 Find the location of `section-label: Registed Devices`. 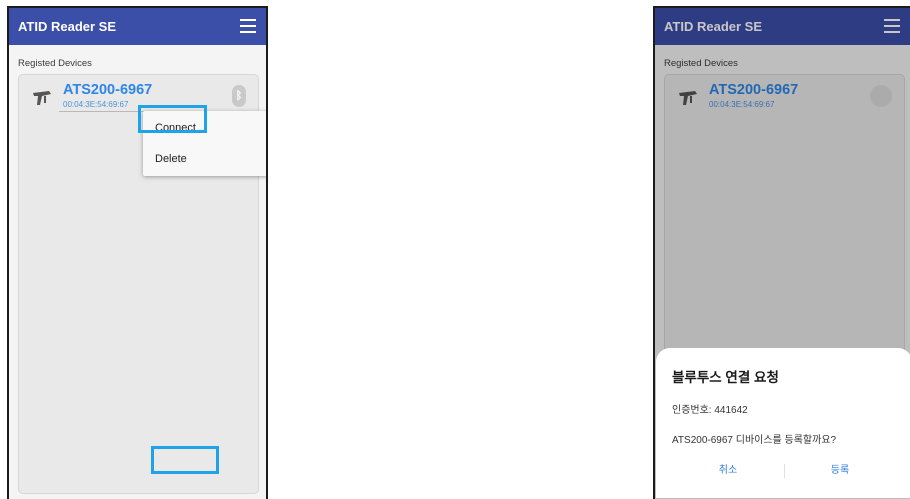

section-label: Registed Devices is located at coordinates (55, 63).